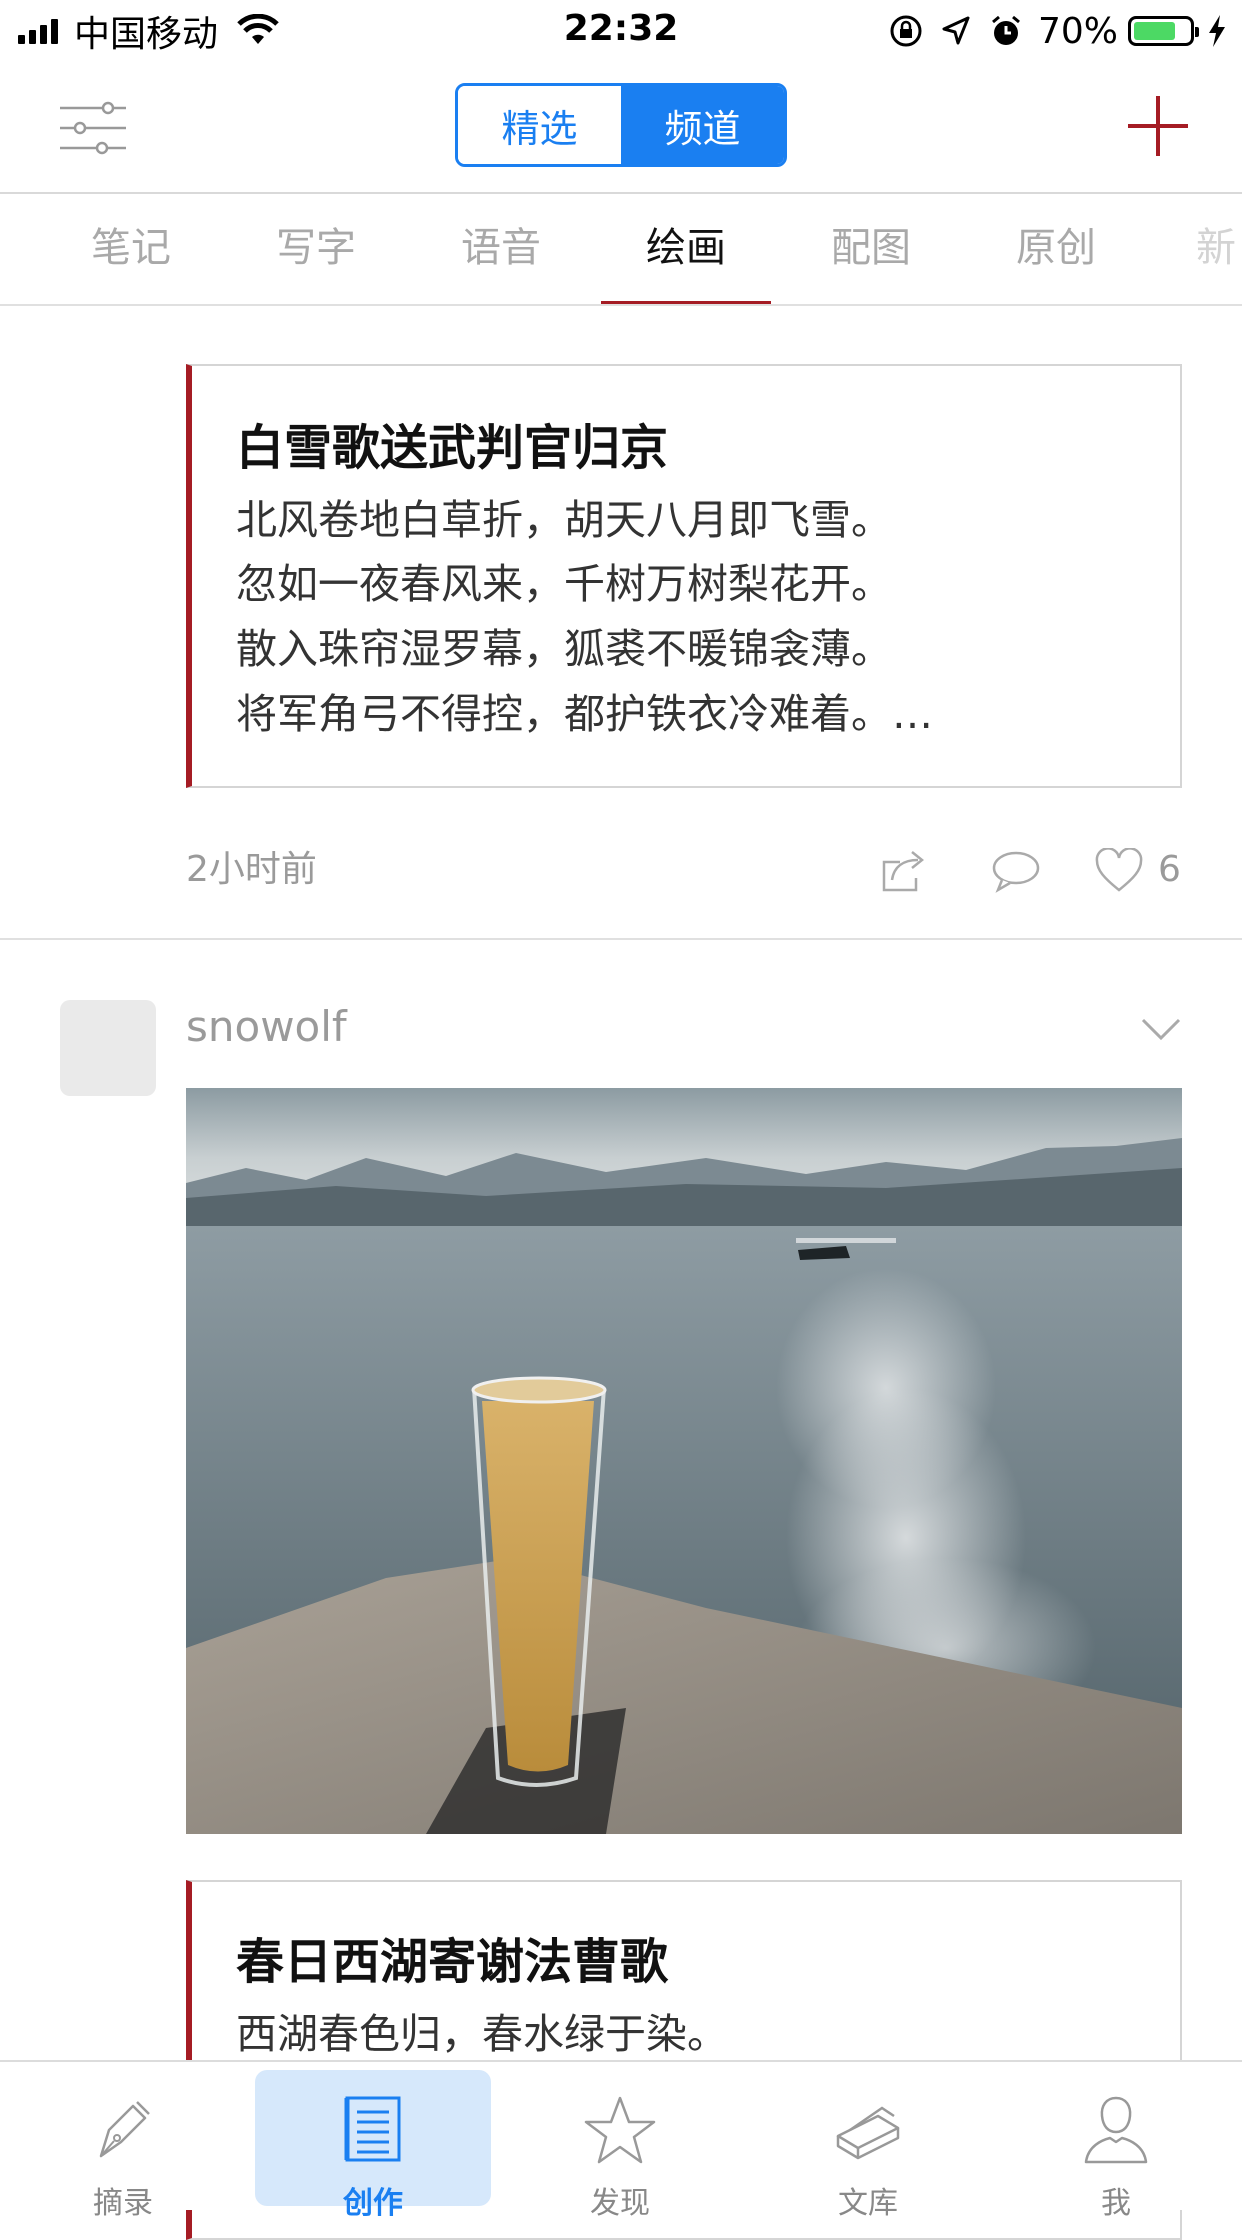 This screenshot has width=1242, height=2240. What do you see at coordinates (316, 248) in the screenshot?
I see `tab-writing: 写字` at bounding box center [316, 248].